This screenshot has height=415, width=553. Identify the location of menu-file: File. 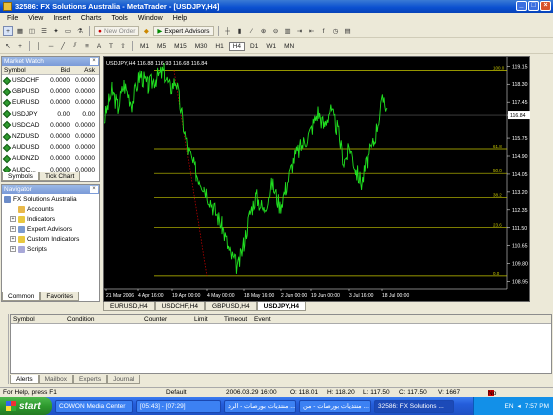
(12, 18).